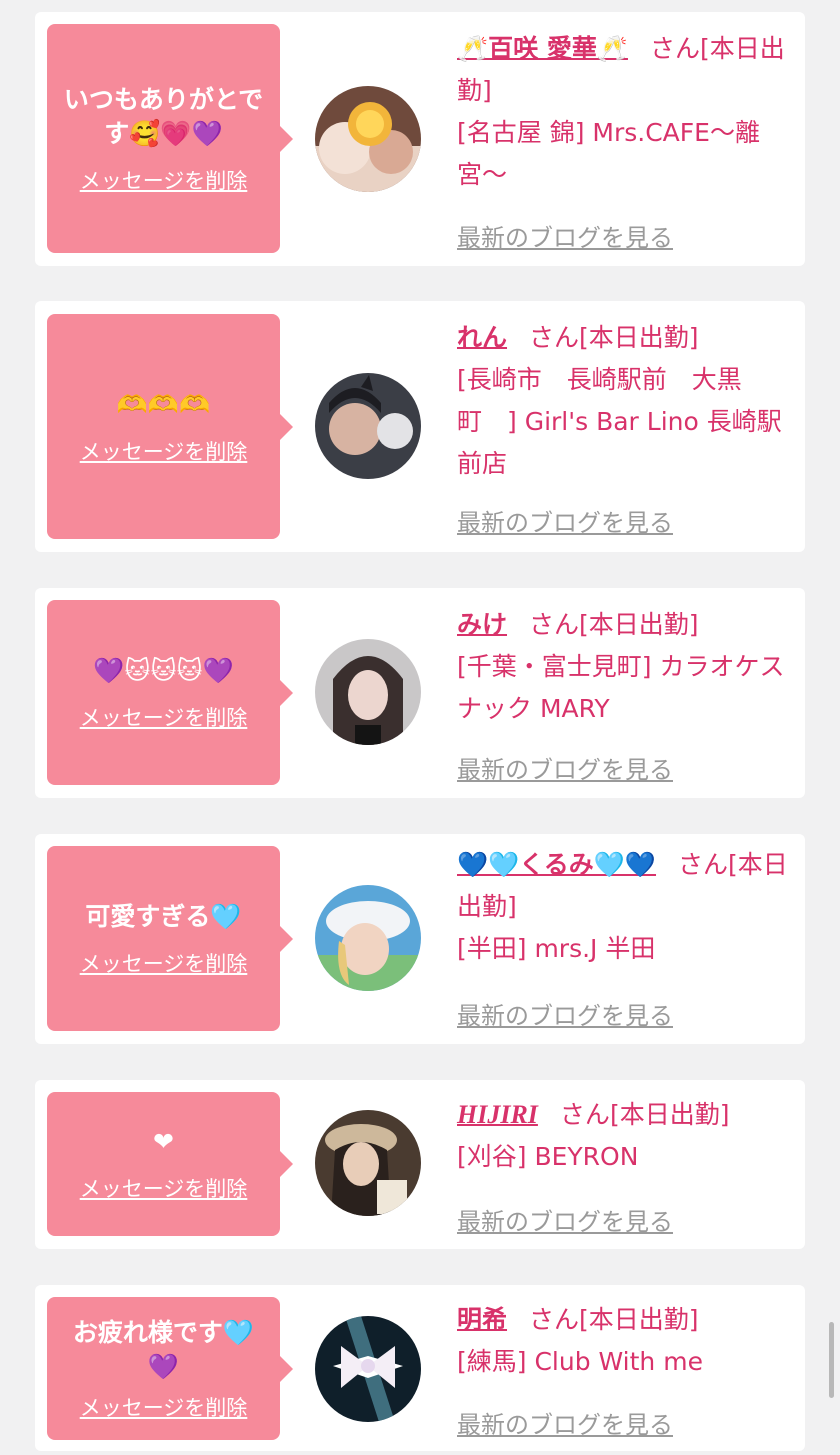  What do you see at coordinates (170, 692) in the screenshot?
I see `message-bubble: 💜🐱🐱🐱💜 メッセージを削除` at bounding box center [170, 692].